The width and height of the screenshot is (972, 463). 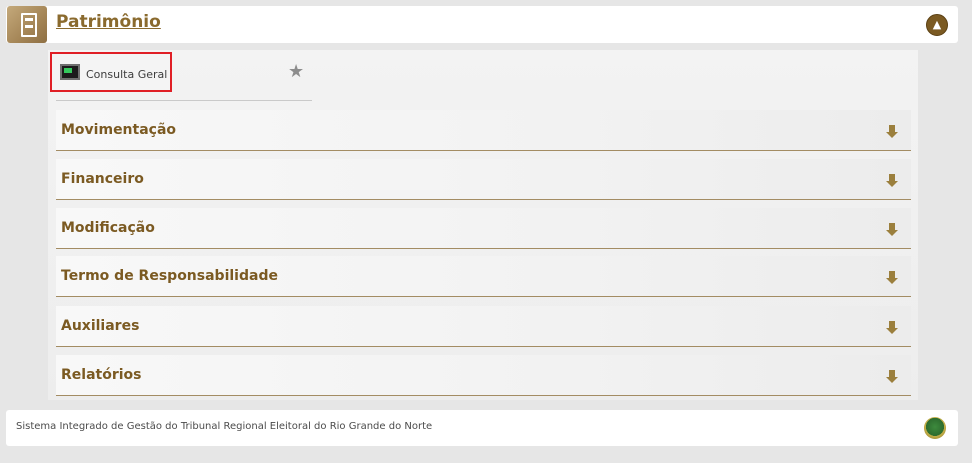 What do you see at coordinates (108, 22) in the screenshot?
I see `page-title: Patrimônio` at bounding box center [108, 22].